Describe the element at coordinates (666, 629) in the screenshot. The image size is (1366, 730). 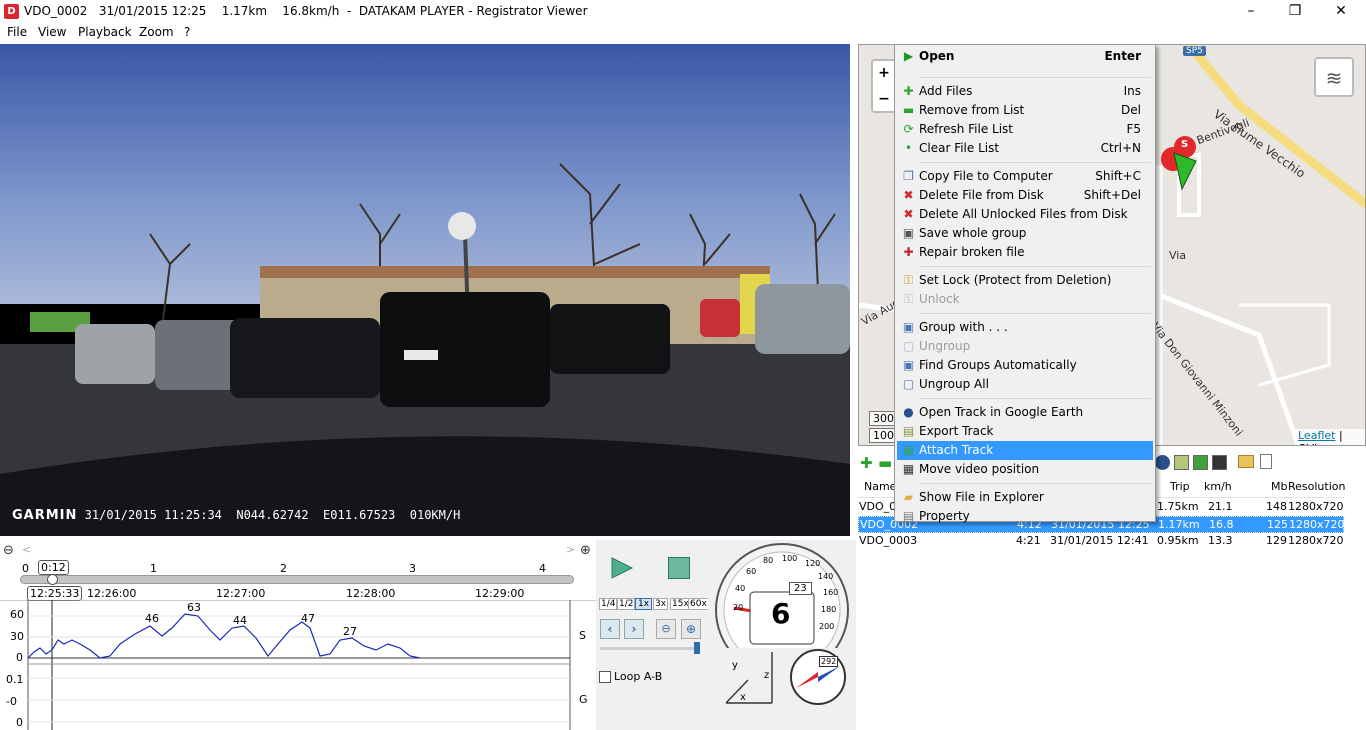
I see `zoom-out-video-icon: ⊖` at that location.